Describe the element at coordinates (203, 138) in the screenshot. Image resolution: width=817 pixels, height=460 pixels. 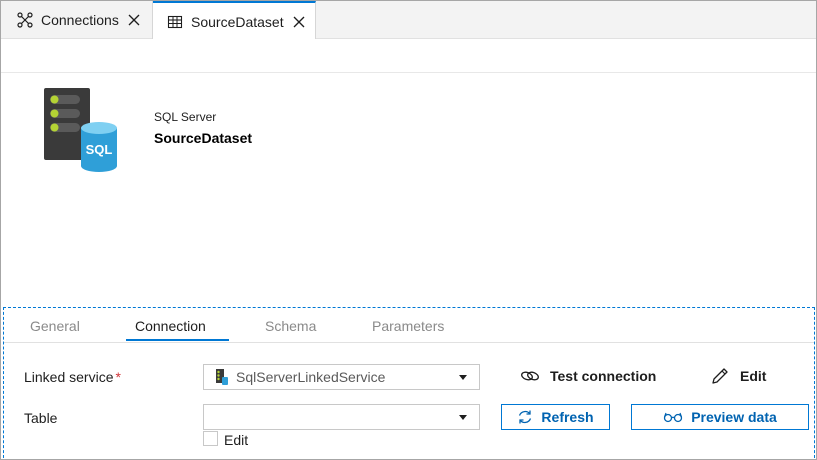
I see `dataset-name: SourceDataset` at that location.